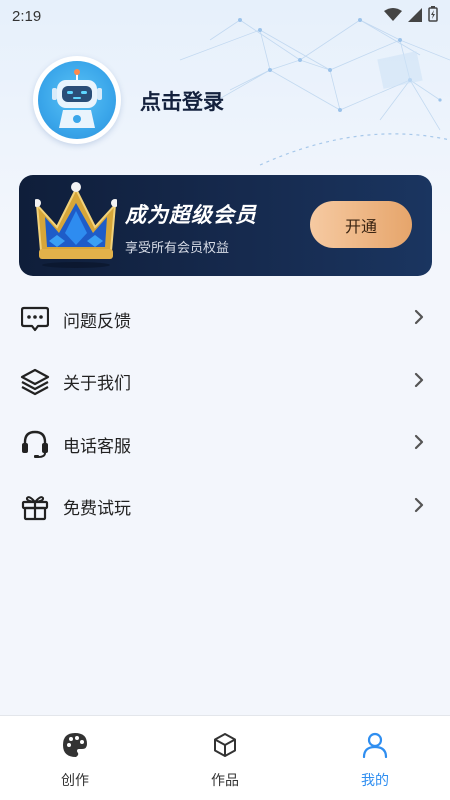 The image size is (450, 800). What do you see at coordinates (225, 444) in the screenshot?
I see `menu-item-phone-service: 电话客服` at bounding box center [225, 444].